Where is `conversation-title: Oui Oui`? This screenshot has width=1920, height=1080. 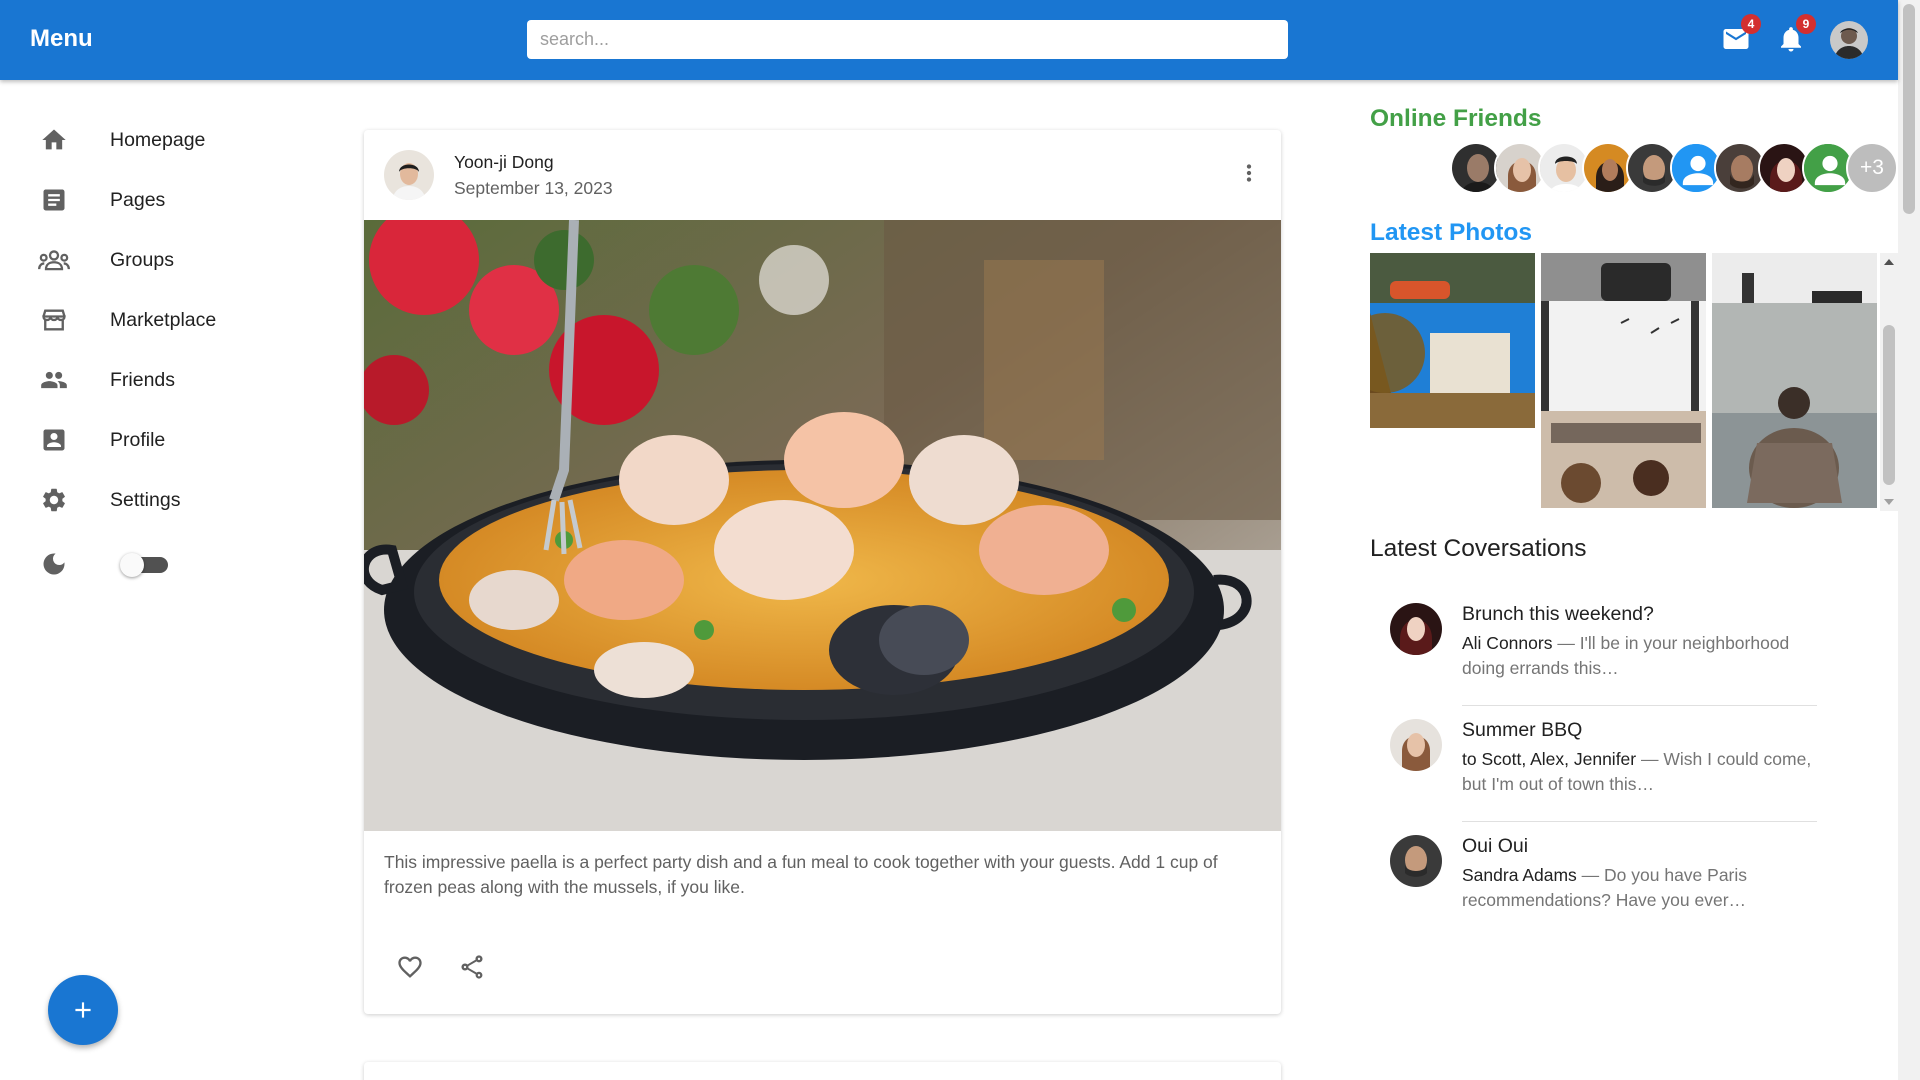 conversation-title: Oui Oui is located at coordinates (1495, 846).